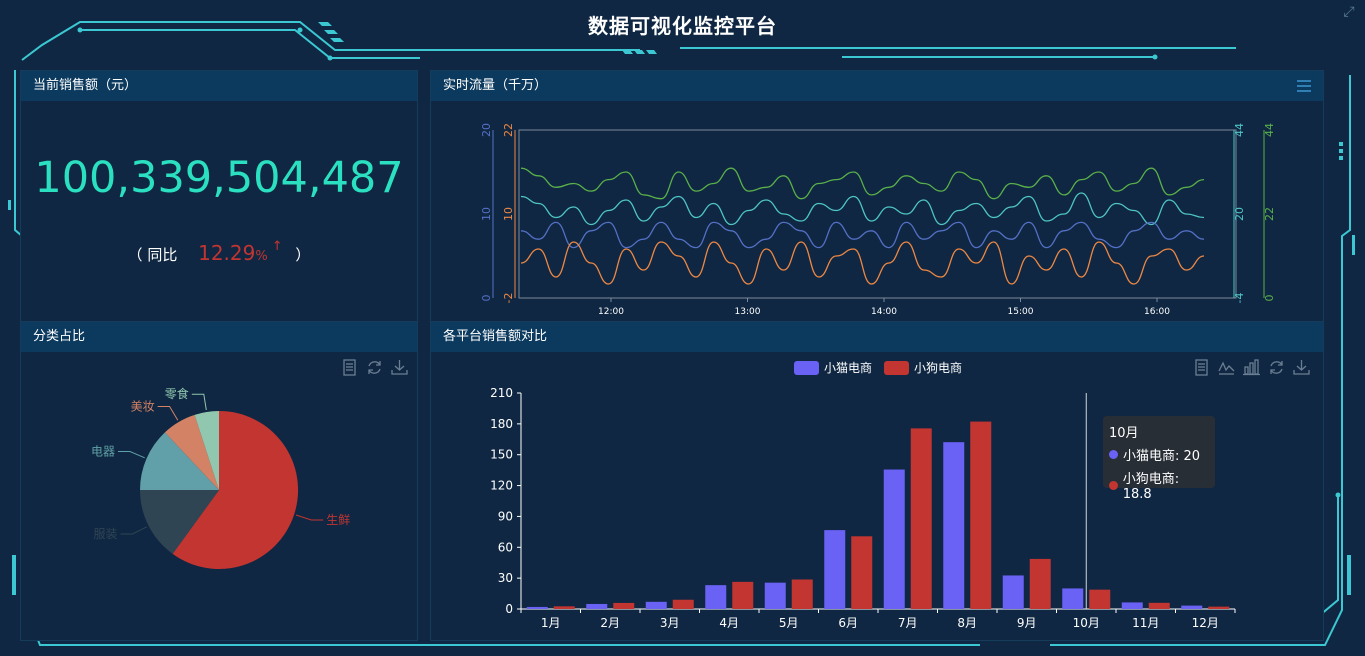 This screenshot has width=1365, height=656. I want to click on pie-label: 服装, so click(106, 534).